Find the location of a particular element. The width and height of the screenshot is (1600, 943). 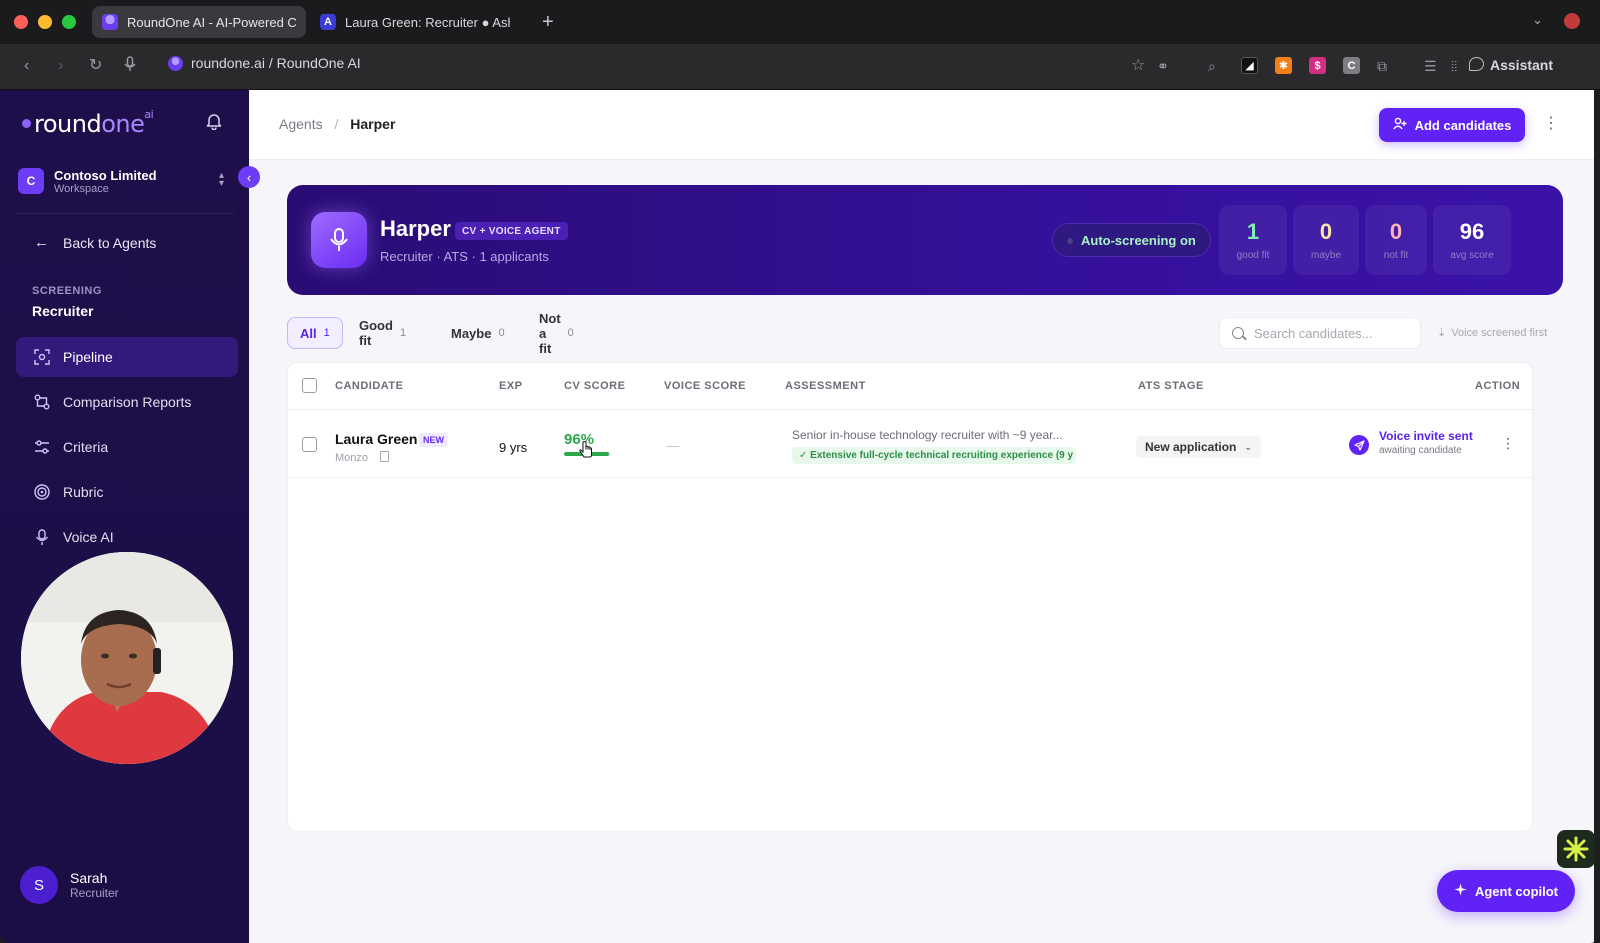

filter-count: 0 is located at coordinates (501, 333).